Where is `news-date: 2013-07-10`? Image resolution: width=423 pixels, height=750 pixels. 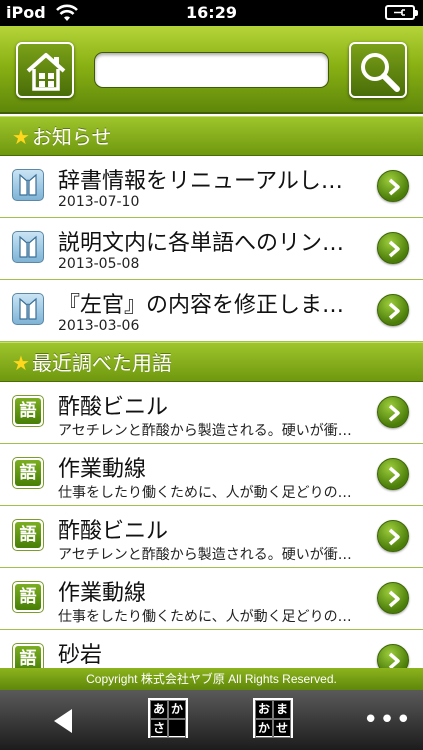
news-date: 2013-07-10 is located at coordinates (99, 202).